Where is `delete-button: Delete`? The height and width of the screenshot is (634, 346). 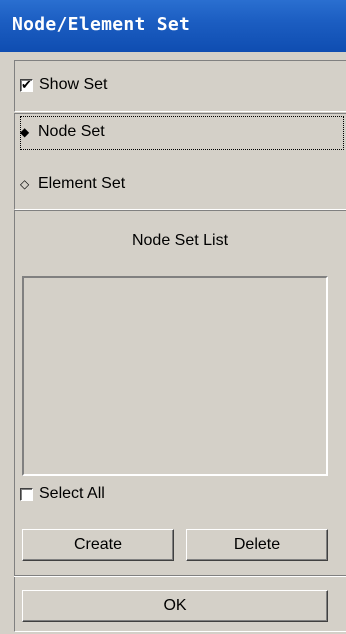 delete-button: Delete is located at coordinates (257, 545).